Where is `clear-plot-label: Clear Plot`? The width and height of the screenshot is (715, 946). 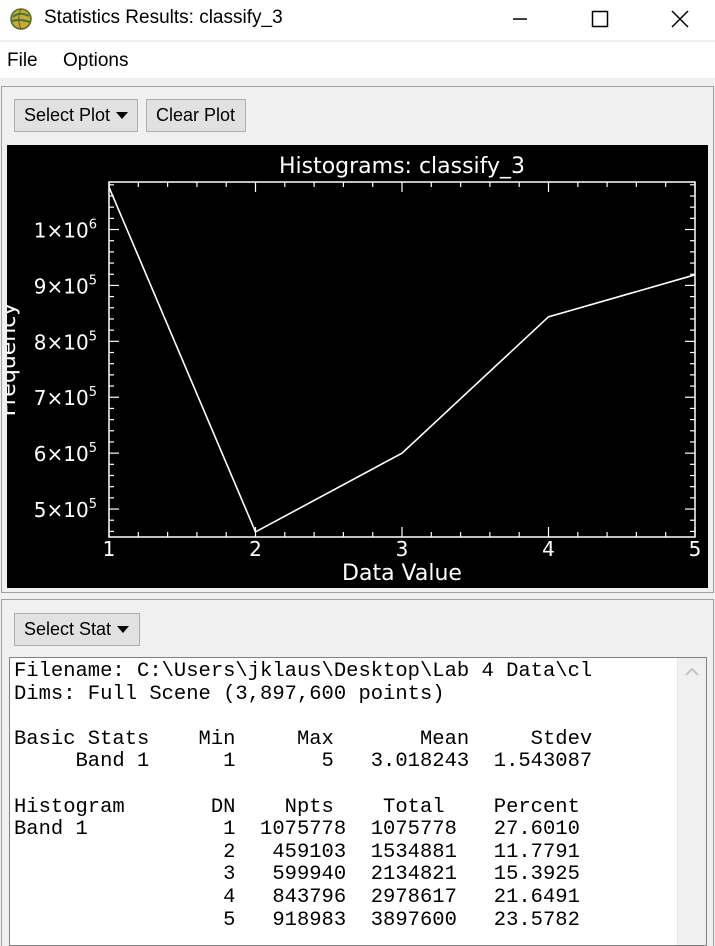 clear-plot-label: Clear Plot is located at coordinates (196, 115).